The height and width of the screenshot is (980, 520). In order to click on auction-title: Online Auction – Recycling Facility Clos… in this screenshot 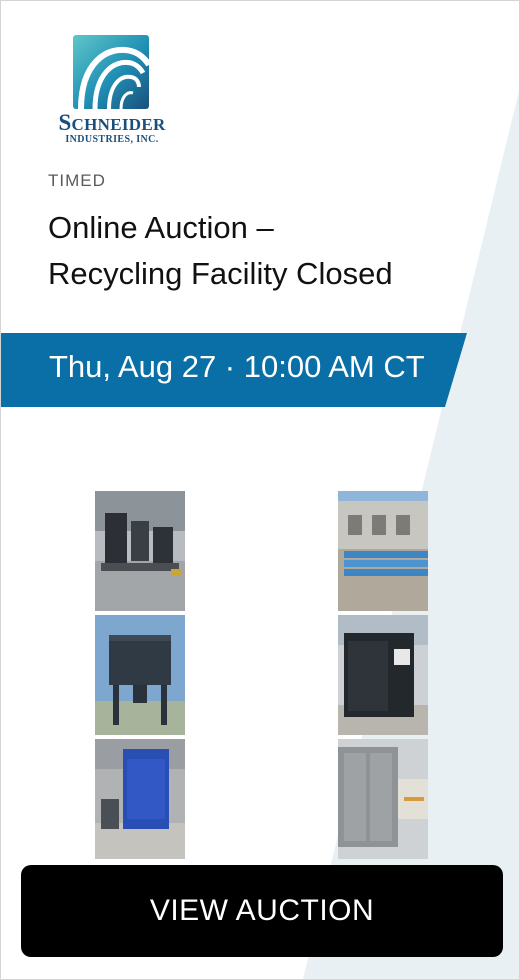, I will do `click(258, 251)`.